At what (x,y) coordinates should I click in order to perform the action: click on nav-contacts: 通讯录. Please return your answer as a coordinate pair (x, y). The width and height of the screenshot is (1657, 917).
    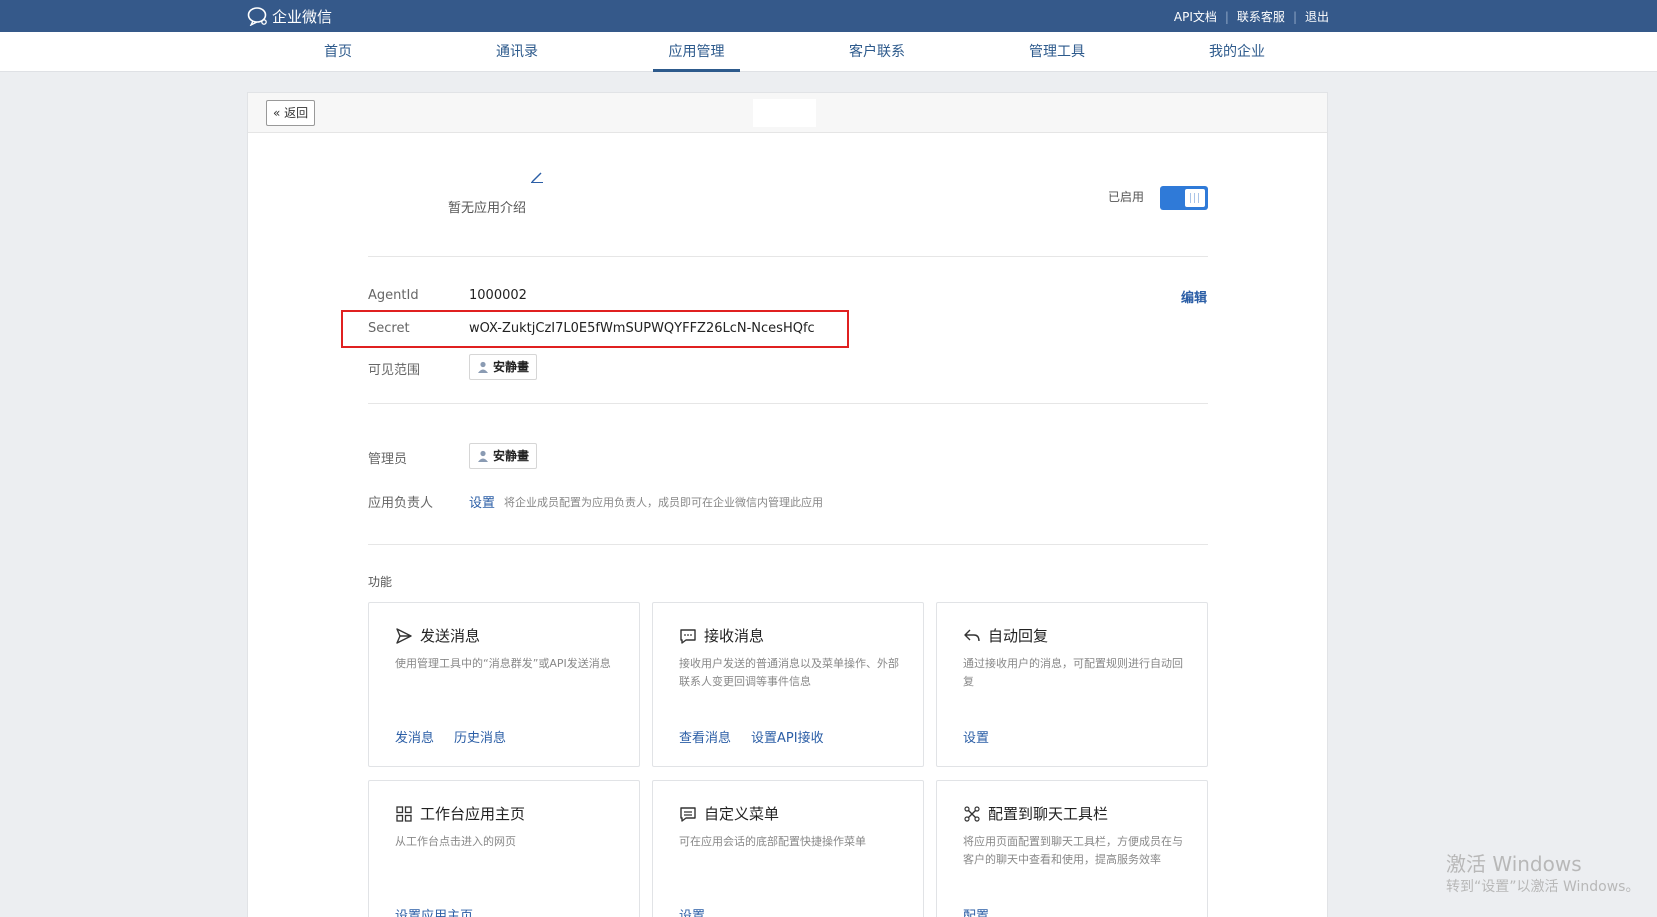
    Looking at the image, I should click on (517, 52).